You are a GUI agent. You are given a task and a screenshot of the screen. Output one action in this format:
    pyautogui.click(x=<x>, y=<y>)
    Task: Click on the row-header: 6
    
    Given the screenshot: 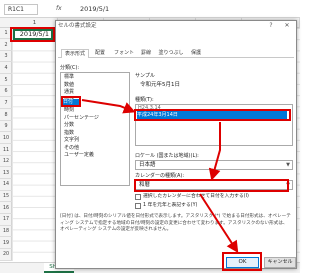 What is the action you would take?
    pyautogui.click(x=6, y=92)
    